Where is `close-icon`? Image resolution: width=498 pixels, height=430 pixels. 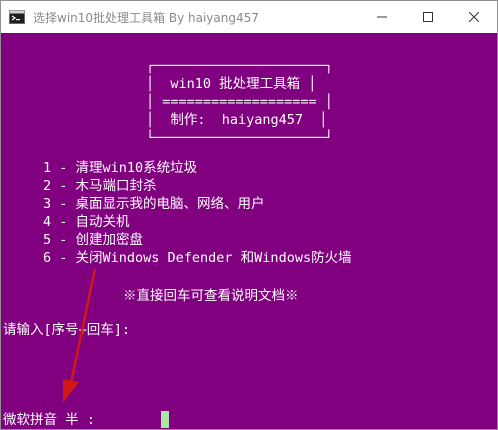 close-icon is located at coordinates (474, 17).